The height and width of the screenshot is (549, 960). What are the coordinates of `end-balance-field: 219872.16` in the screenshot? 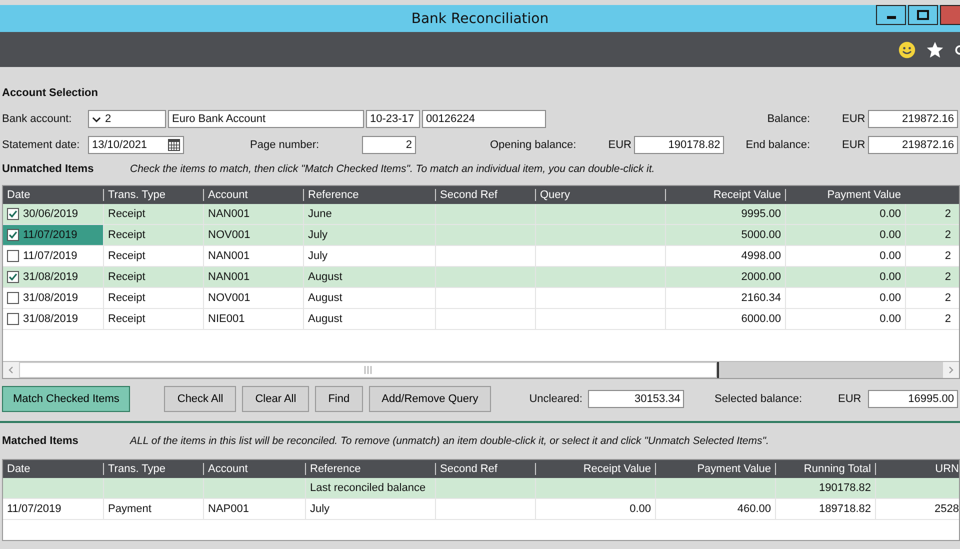 It's located at (913, 145).